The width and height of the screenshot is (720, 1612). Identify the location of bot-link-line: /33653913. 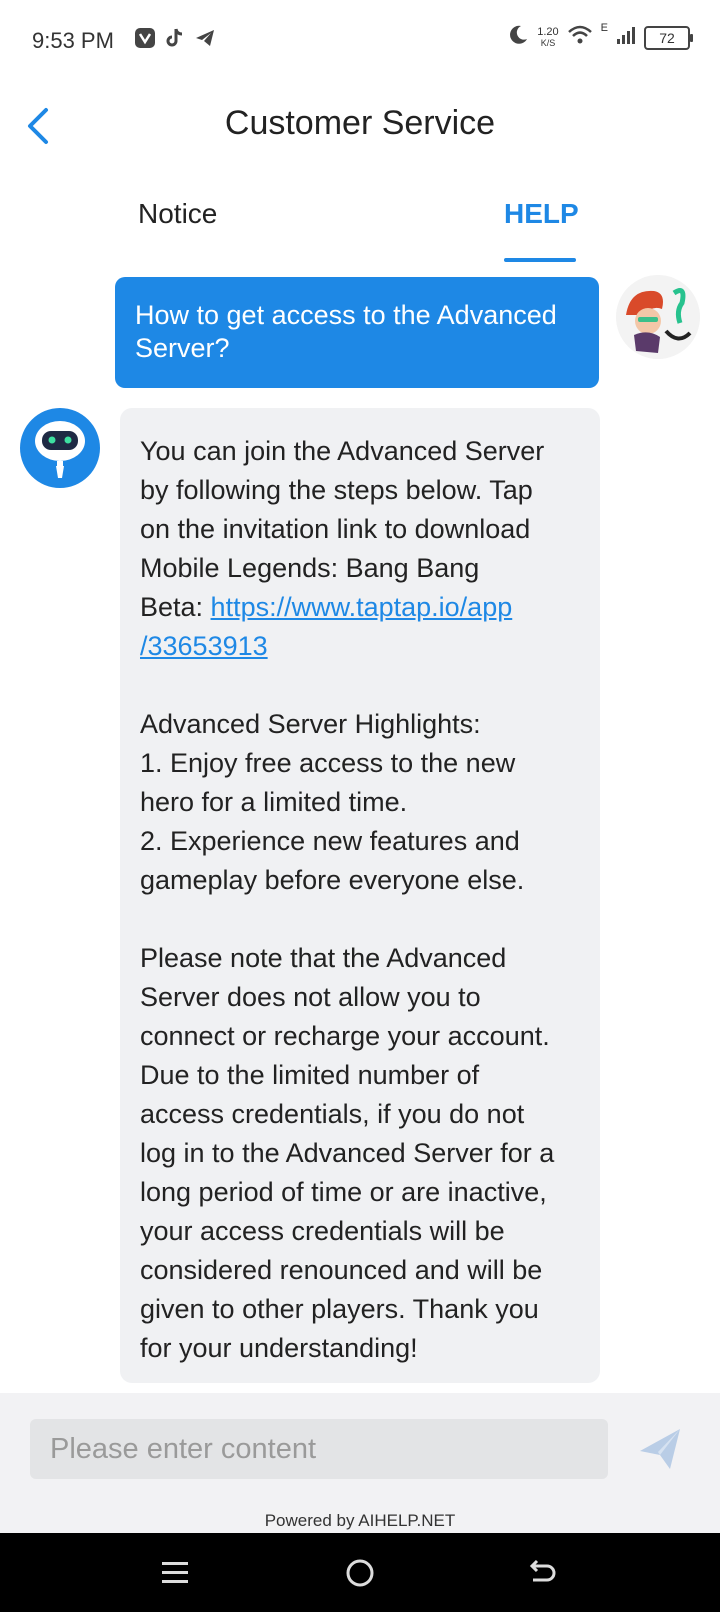
(360, 646).